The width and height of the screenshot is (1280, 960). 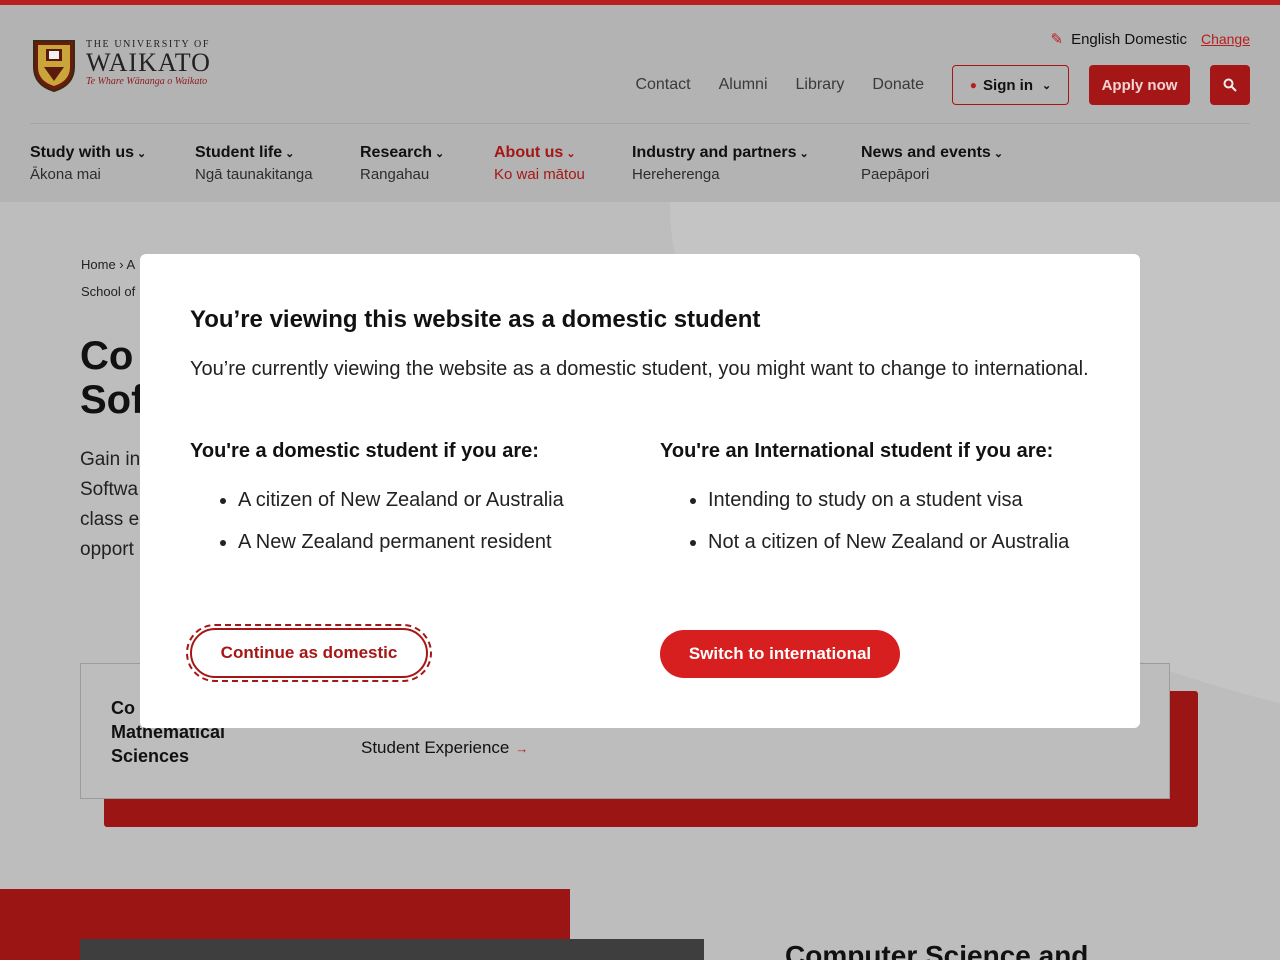 What do you see at coordinates (434, 542) in the screenshot?
I see `list-item: A New Zealand permanent resident` at bounding box center [434, 542].